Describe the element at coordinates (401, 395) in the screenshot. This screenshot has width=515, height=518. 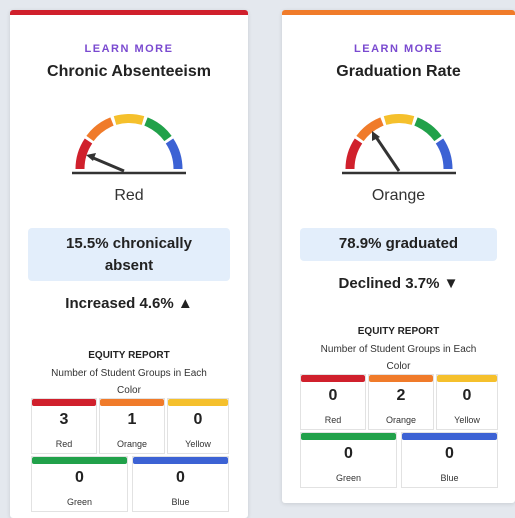
I see `group-count: 2` at that location.